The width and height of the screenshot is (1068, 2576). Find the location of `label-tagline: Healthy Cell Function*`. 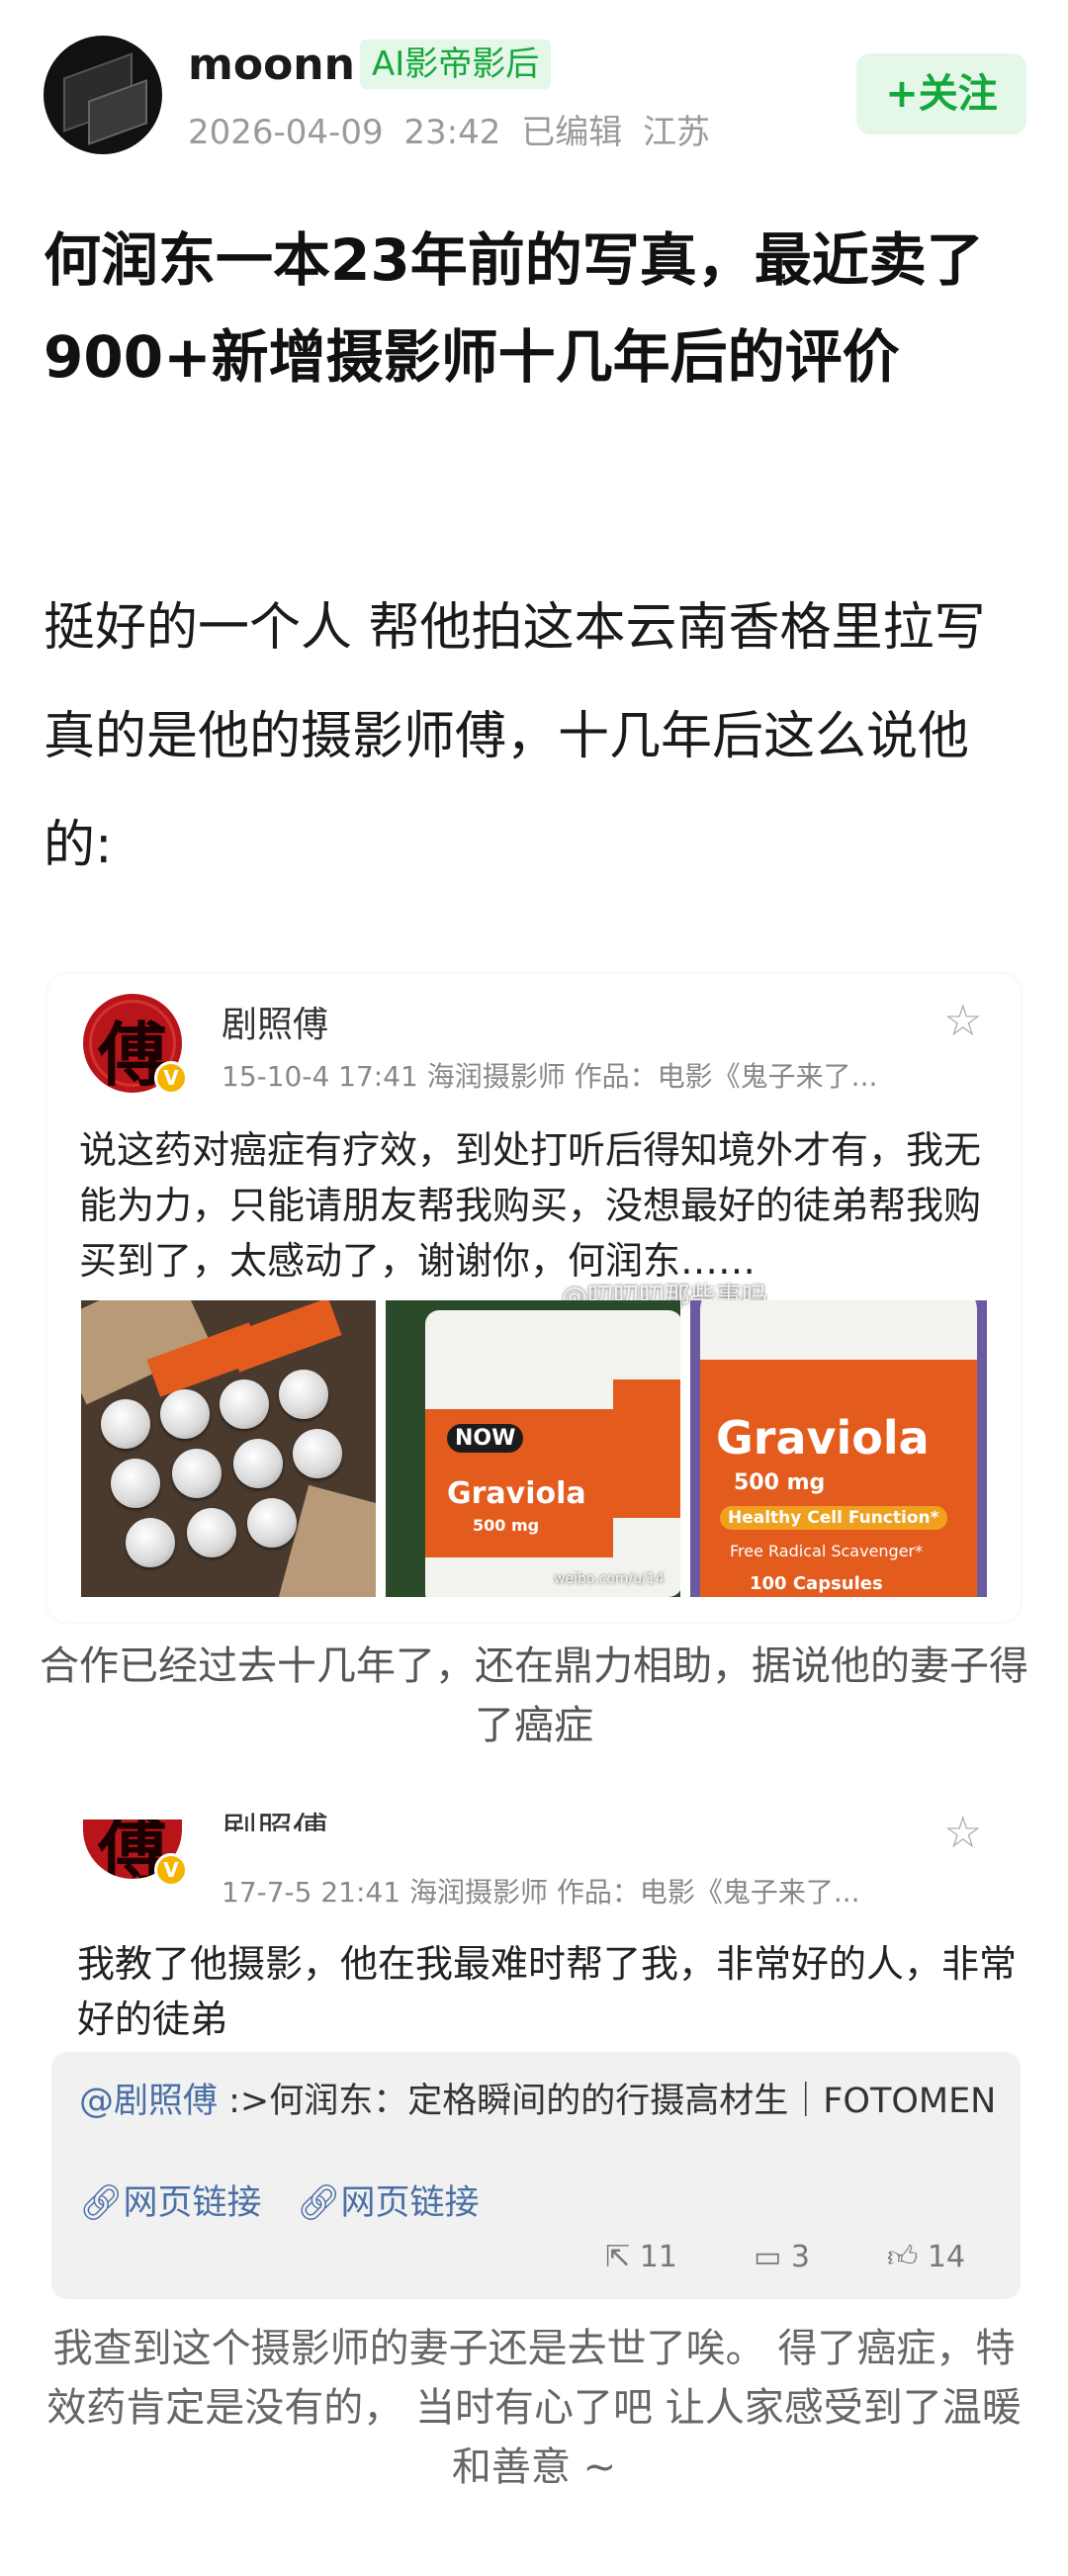

label-tagline: Healthy Cell Function* is located at coordinates (833, 1518).